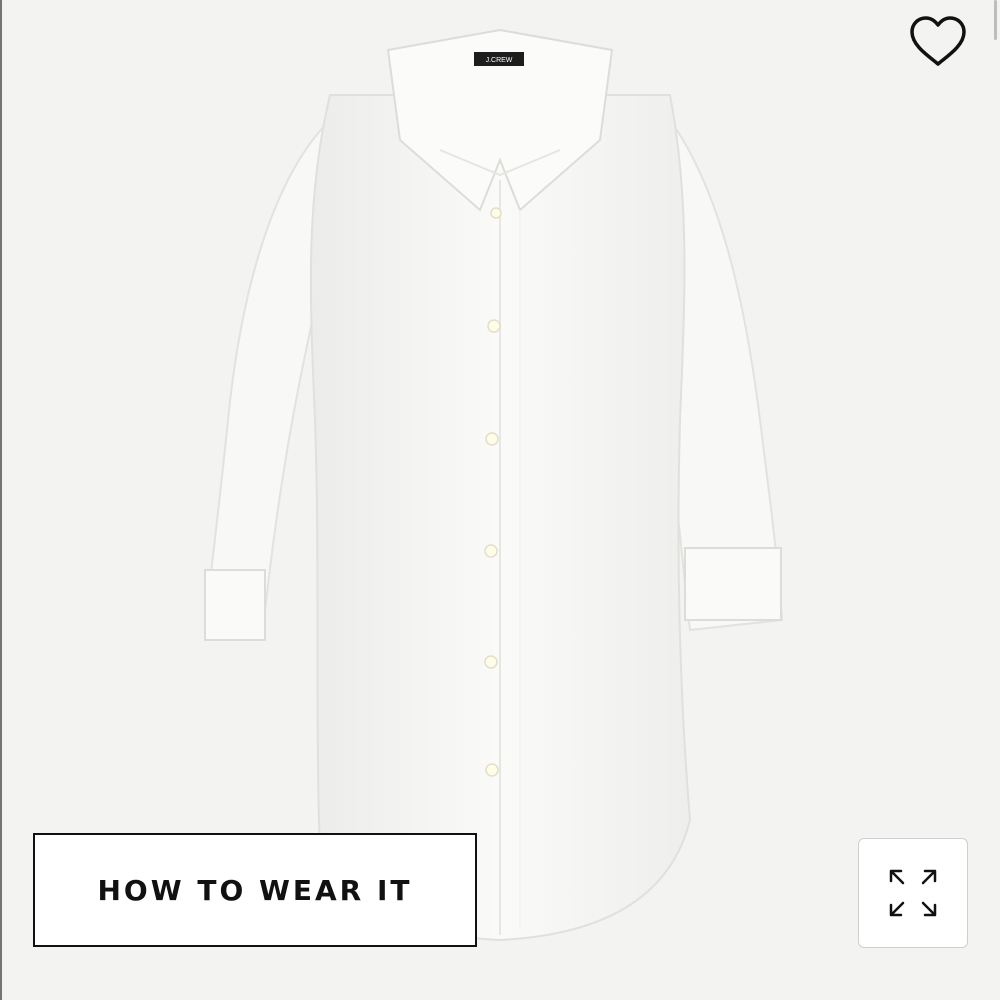 The width and height of the screenshot is (1000, 1000). Describe the element at coordinates (499, 60) in the screenshot. I see `brand-label: J.CREW` at that location.